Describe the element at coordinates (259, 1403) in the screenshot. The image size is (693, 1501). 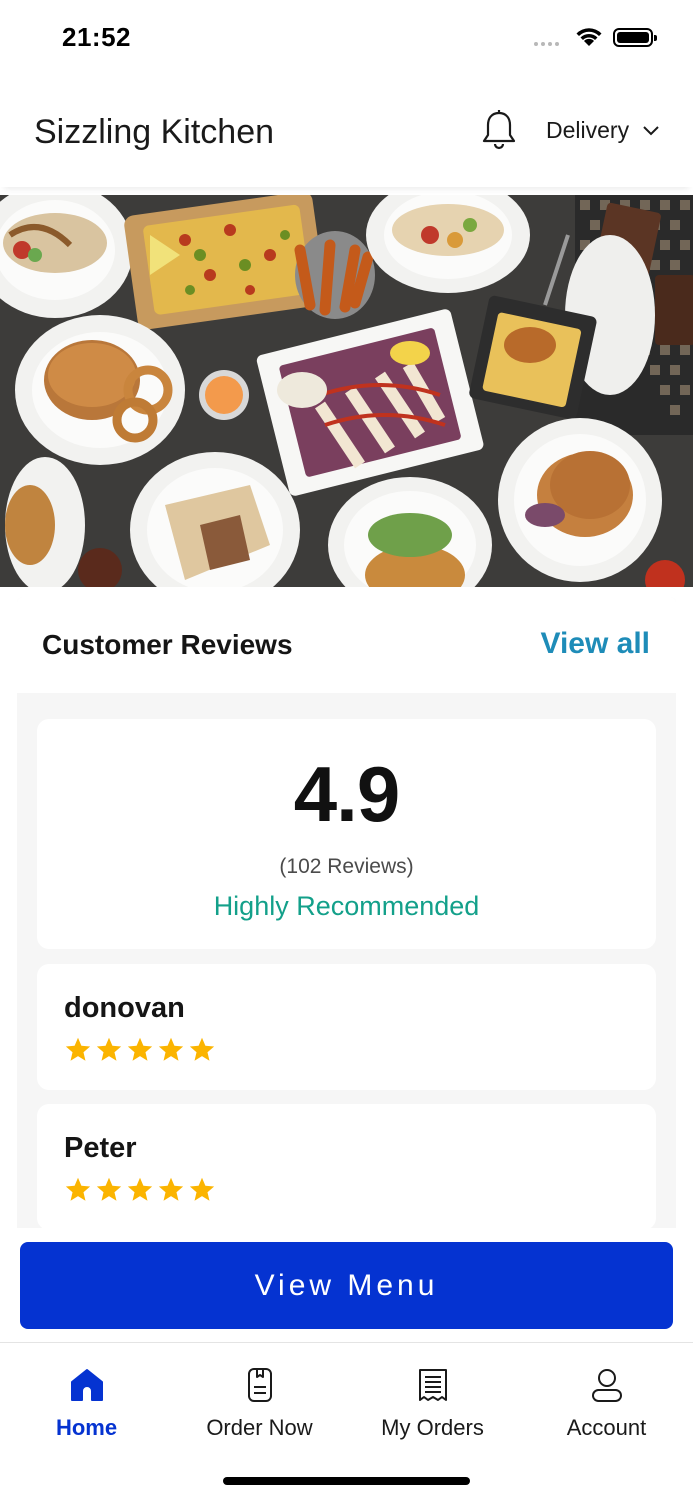
I see `tab-order-now: Order Now` at that location.